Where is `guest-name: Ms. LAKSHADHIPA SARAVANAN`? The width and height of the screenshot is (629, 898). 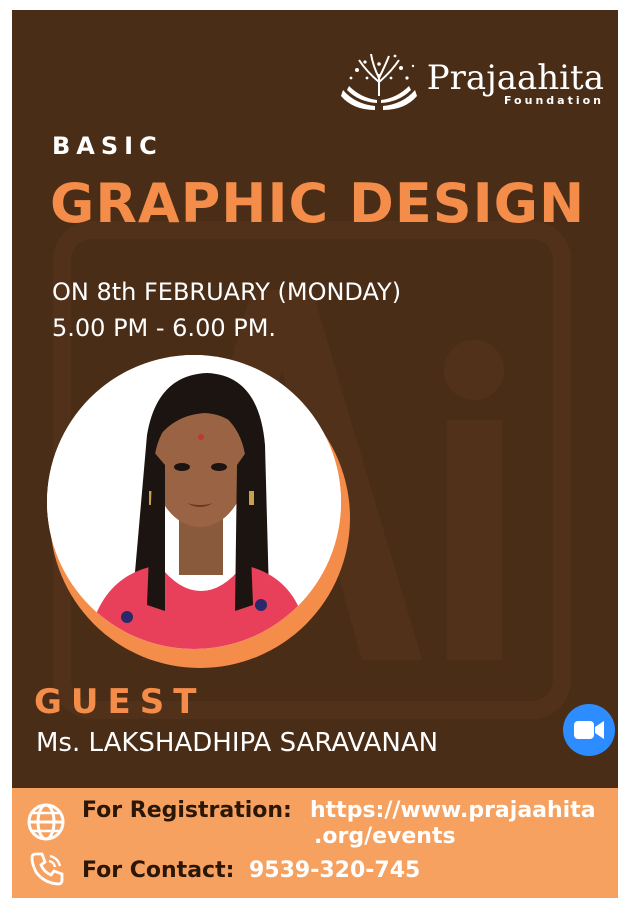 guest-name: Ms. LAKSHADHIPA SARAVANAN is located at coordinates (237, 743).